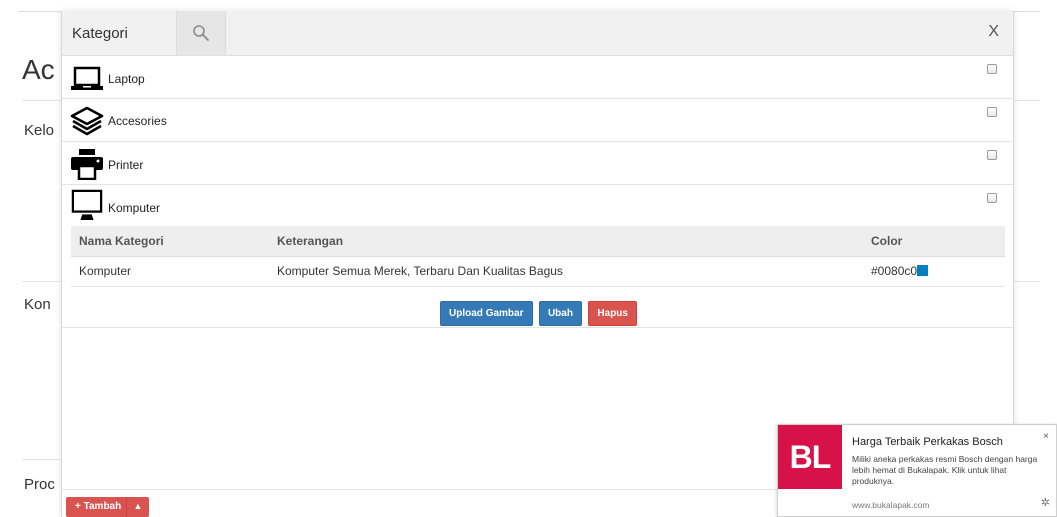 The width and height of the screenshot is (1057, 517). Describe the element at coordinates (891, 505) in the screenshot. I see `notification-url: www.bukalapak.com` at that location.